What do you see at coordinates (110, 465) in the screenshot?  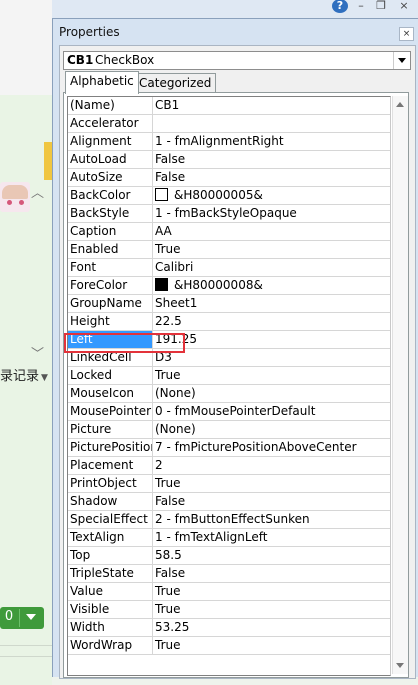 I see `property-name: Placement` at bounding box center [110, 465].